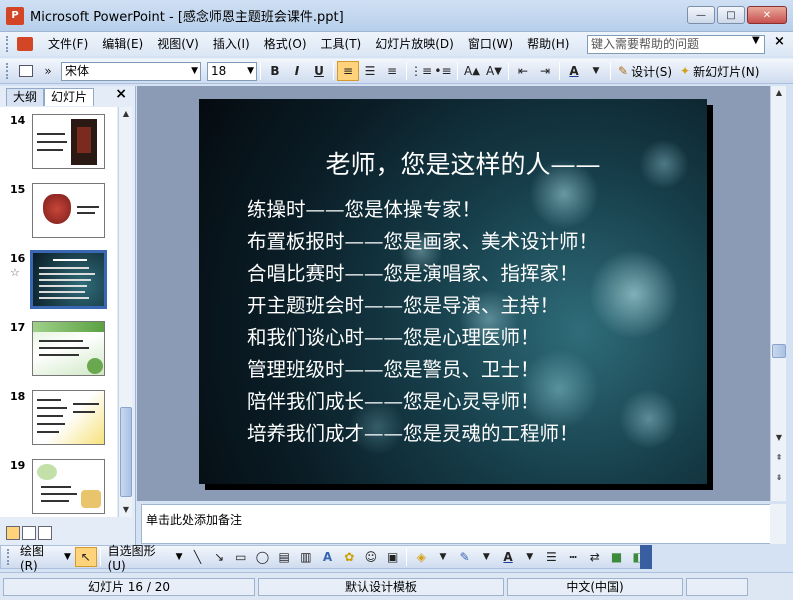  I want to click on menu-slideshow: 幻灯片放映(D), so click(414, 44).